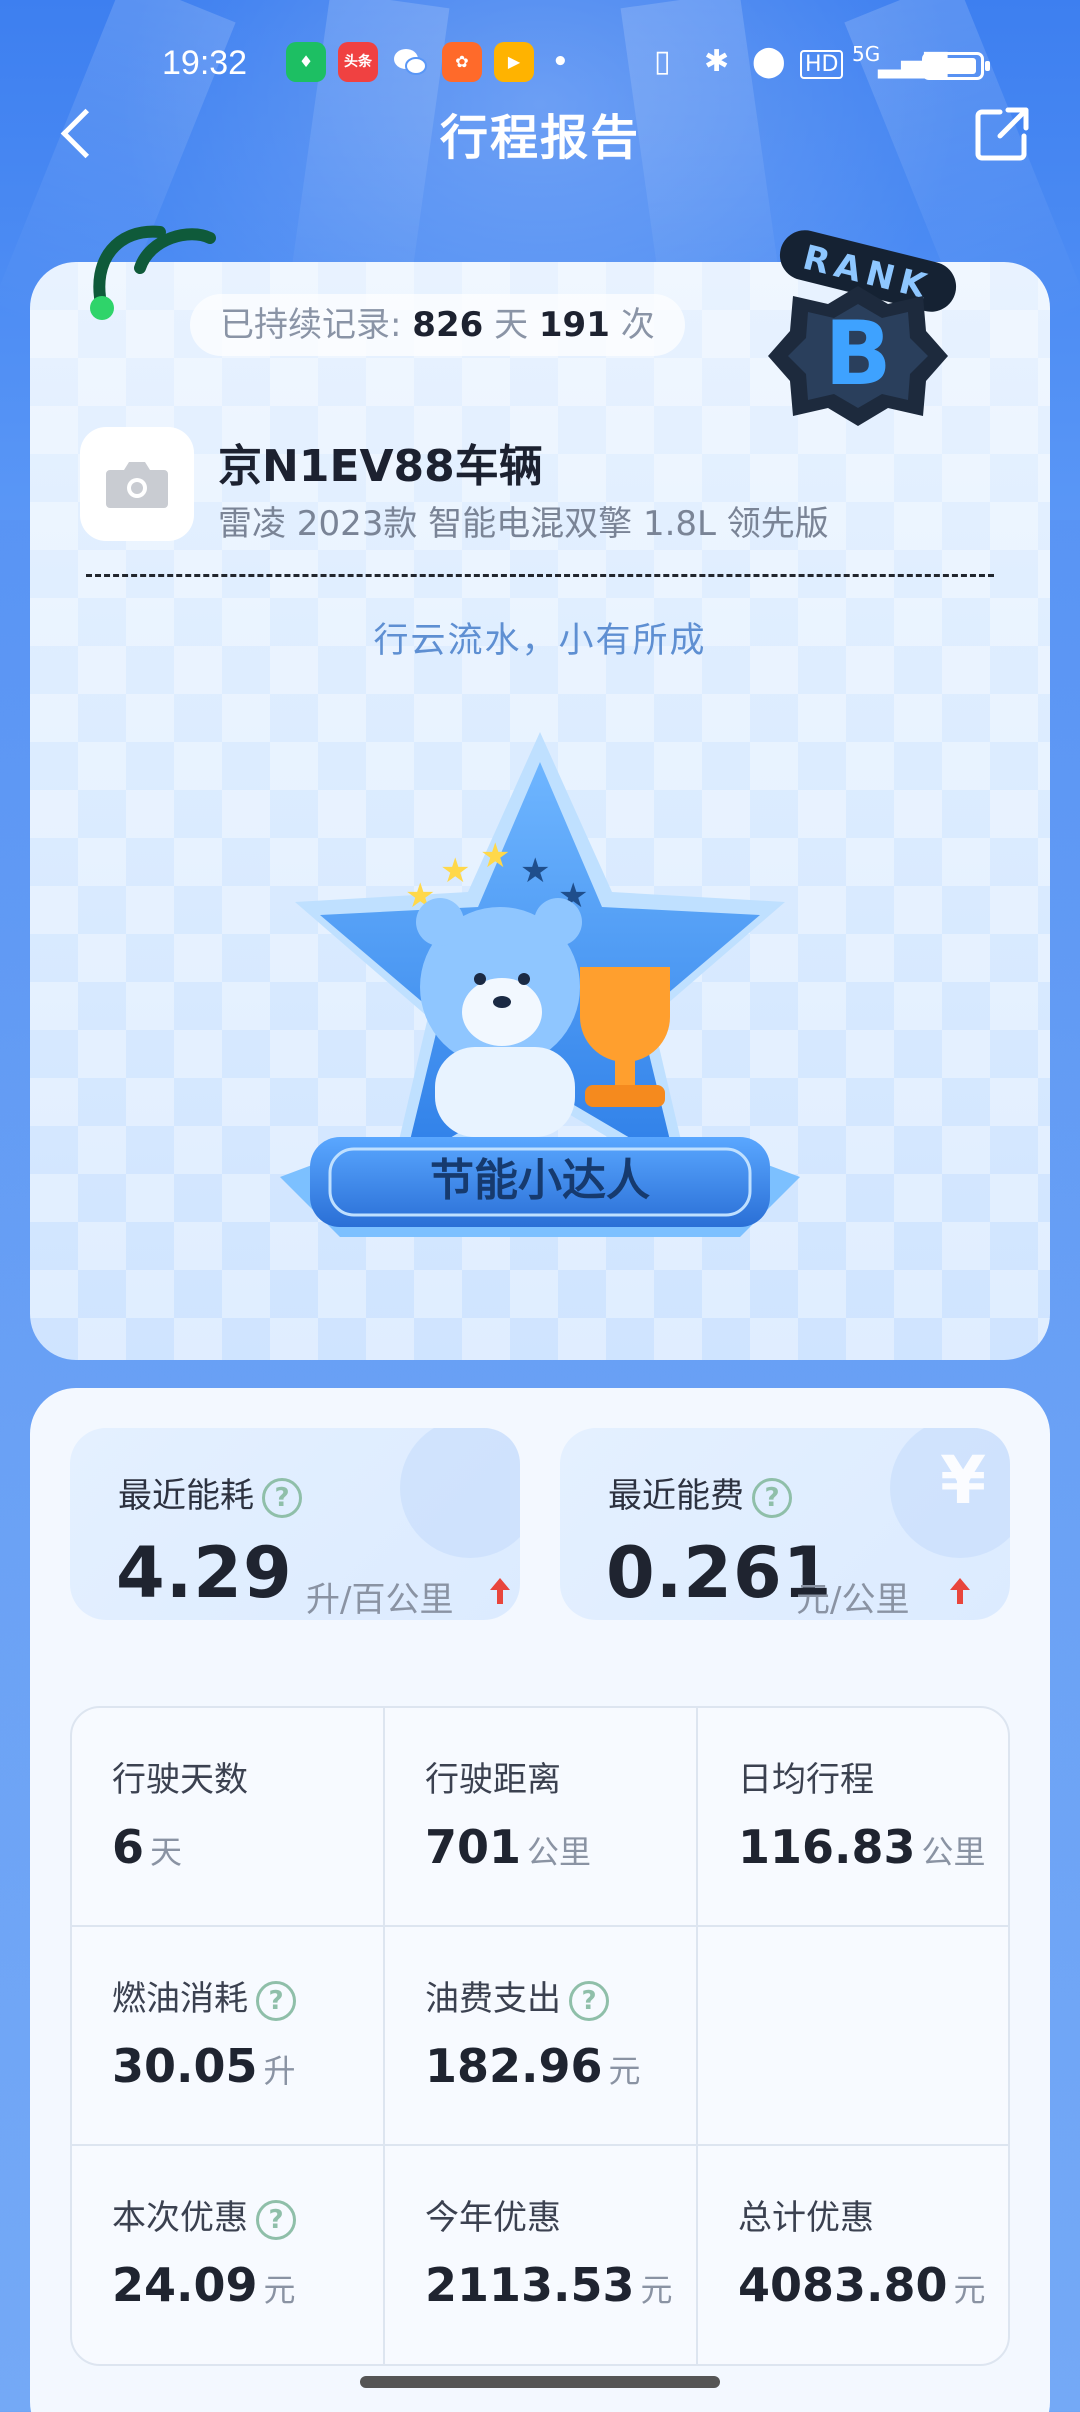 The image size is (1080, 2412). What do you see at coordinates (499, 1017) in the screenshot?
I see `bear-mascot` at bounding box center [499, 1017].